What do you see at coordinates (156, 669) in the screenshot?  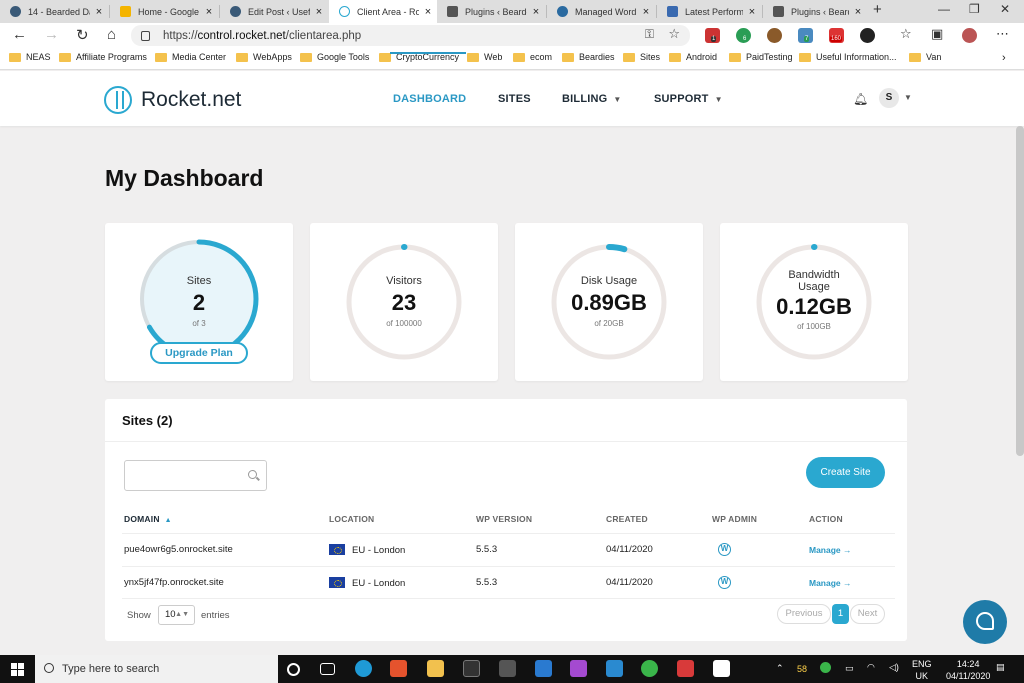 I see `taskbar-search-input: Type here to search` at bounding box center [156, 669].